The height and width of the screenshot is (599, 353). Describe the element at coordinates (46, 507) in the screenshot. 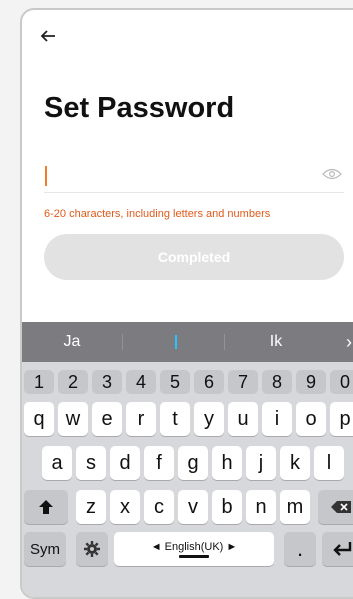

I see `shift-icon` at that location.